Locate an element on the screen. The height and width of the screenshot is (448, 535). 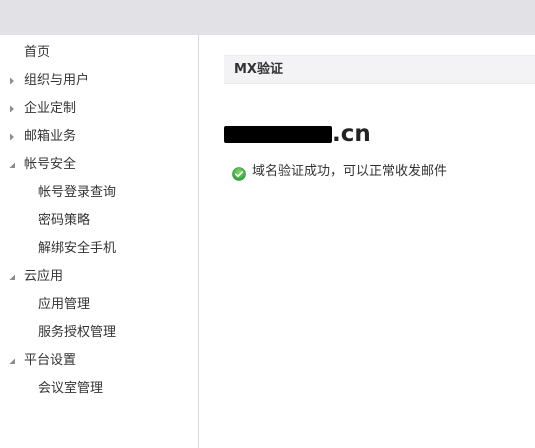
sidebar-item-label: 邮箱业务 is located at coordinates (50, 136).